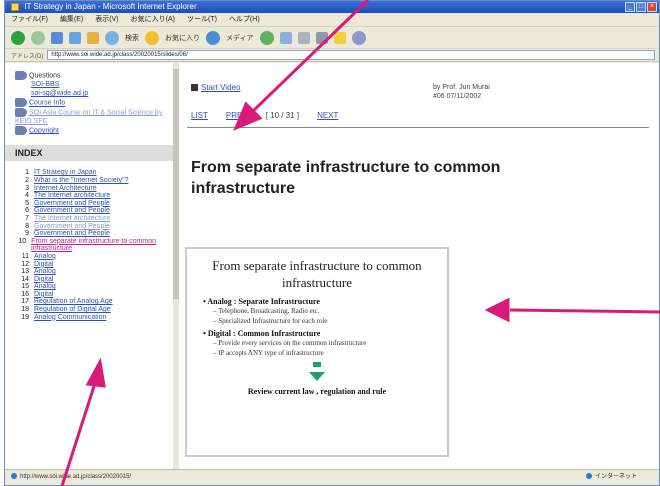 The height and width of the screenshot is (486, 660). Describe the element at coordinates (90, 181) in the screenshot. I see `list-item: 2 What is the "Internet Society"?` at that location.